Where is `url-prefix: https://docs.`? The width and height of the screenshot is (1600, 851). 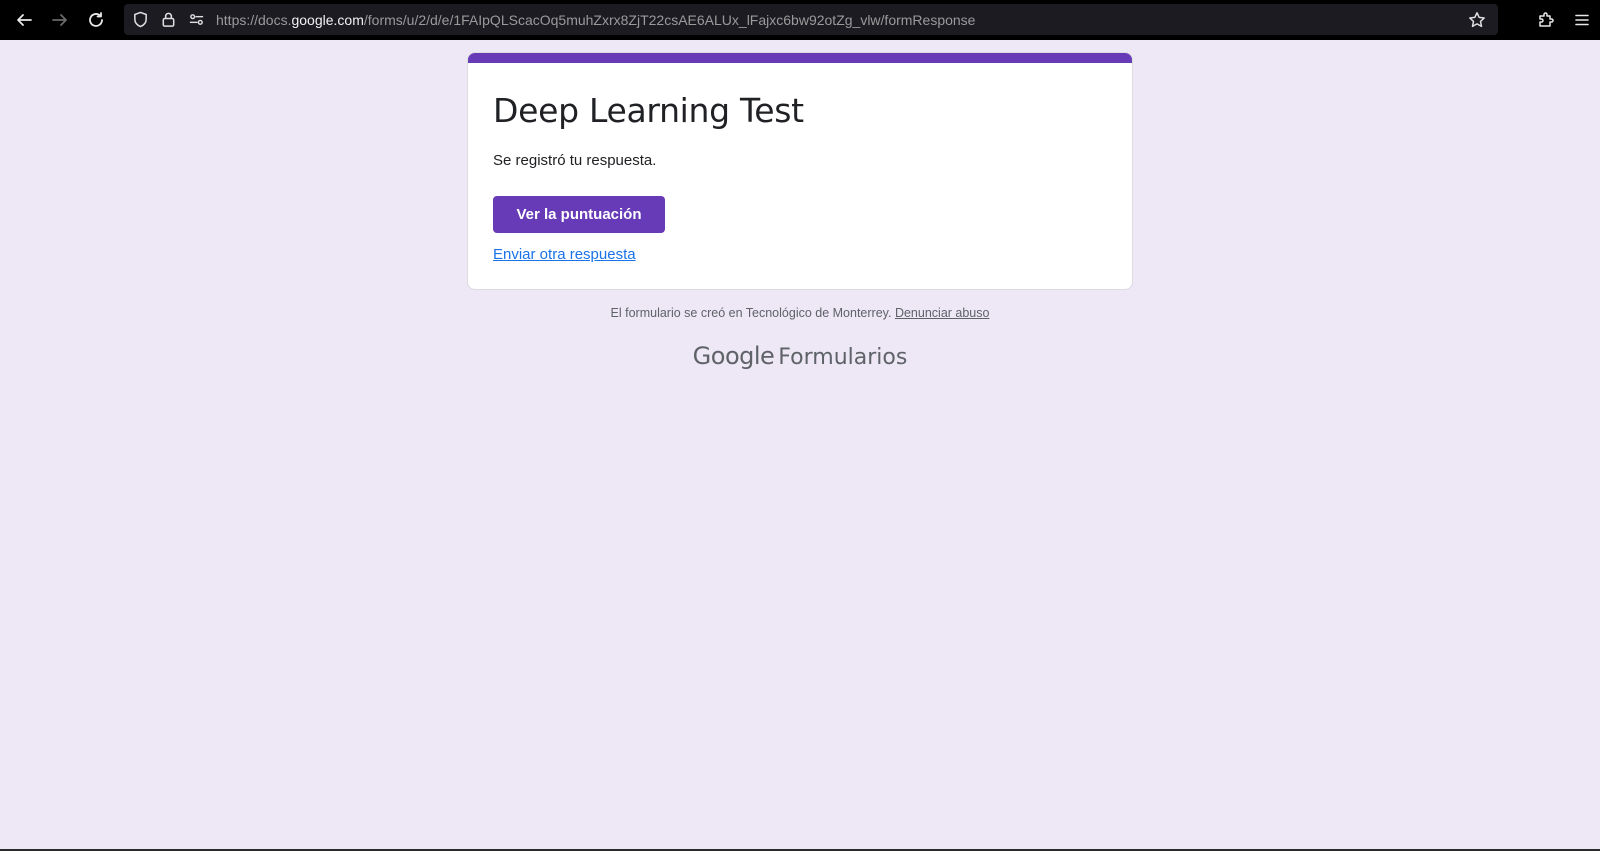 url-prefix: https://docs. is located at coordinates (254, 19).